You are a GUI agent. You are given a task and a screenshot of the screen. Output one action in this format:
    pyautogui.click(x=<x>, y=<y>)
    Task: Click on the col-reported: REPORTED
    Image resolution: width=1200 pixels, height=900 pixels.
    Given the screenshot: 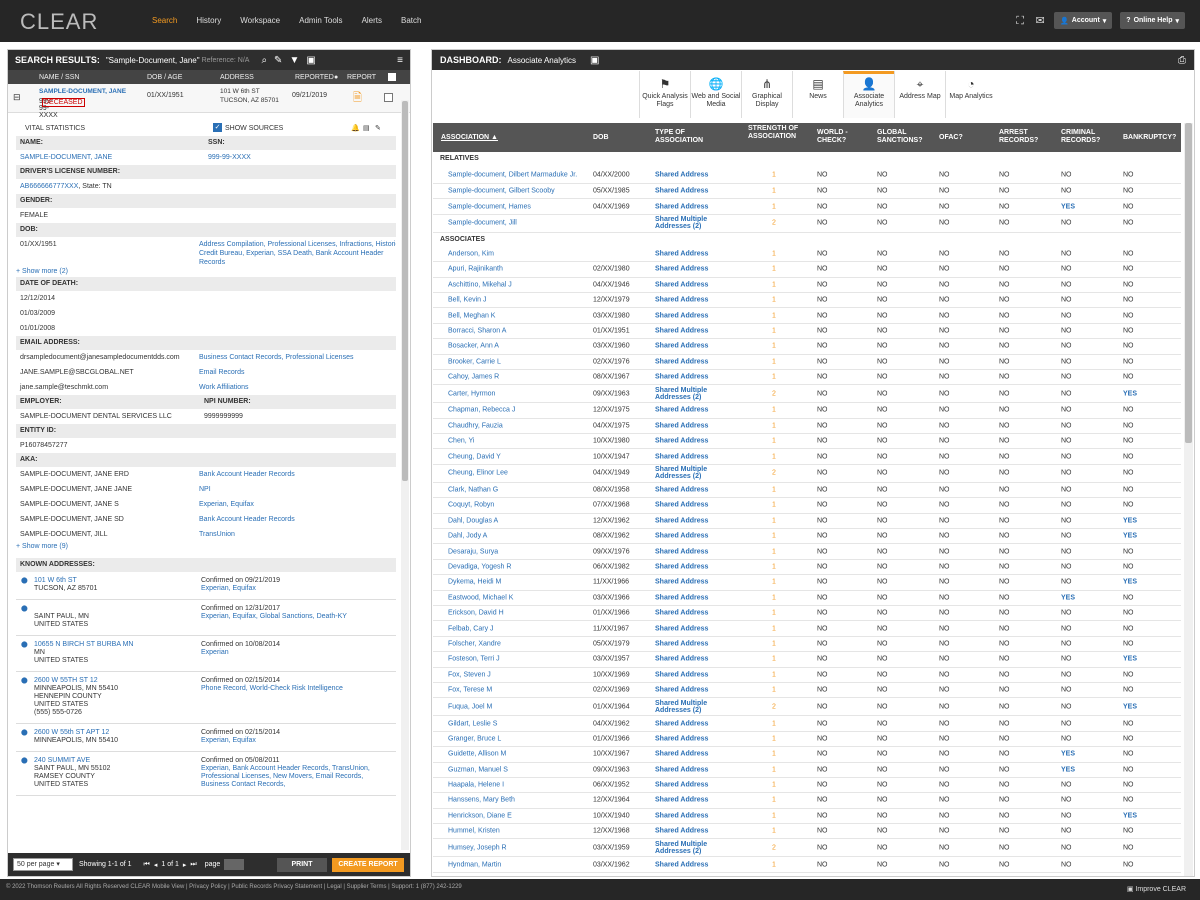 What is the action you would take?
    pyautogui.click(x=314, y=77)
    